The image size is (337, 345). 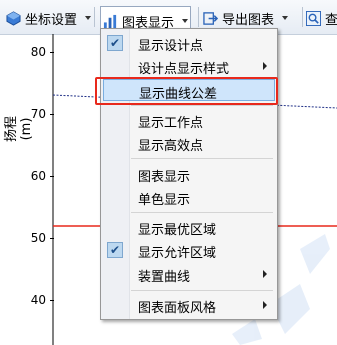 I want to click on menu-item-monochrome: 单色显示, so click(x=189, y=197).